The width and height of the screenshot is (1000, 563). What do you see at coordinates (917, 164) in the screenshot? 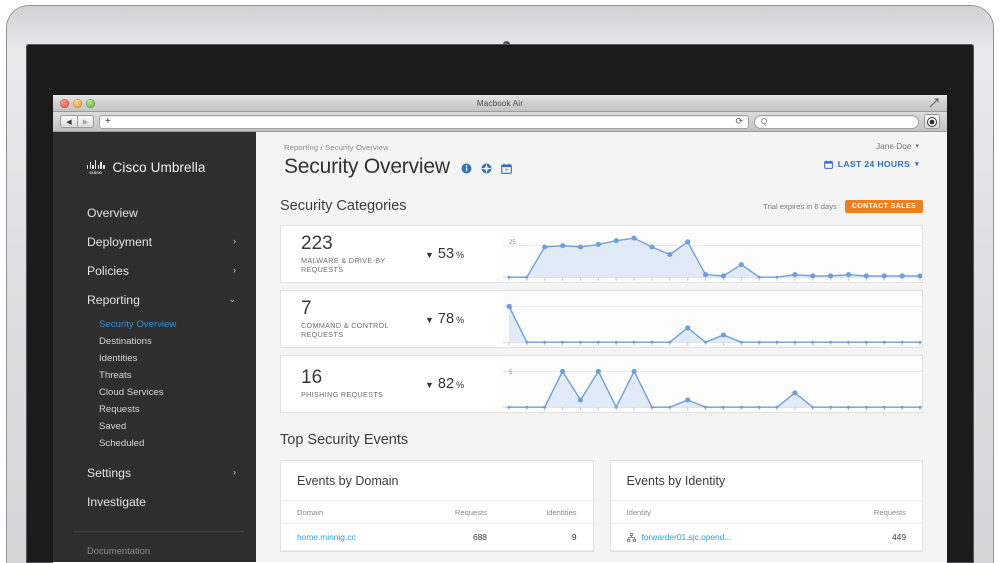
I see `chevron-down-icon: ▾` at bounding box center [917, 164].